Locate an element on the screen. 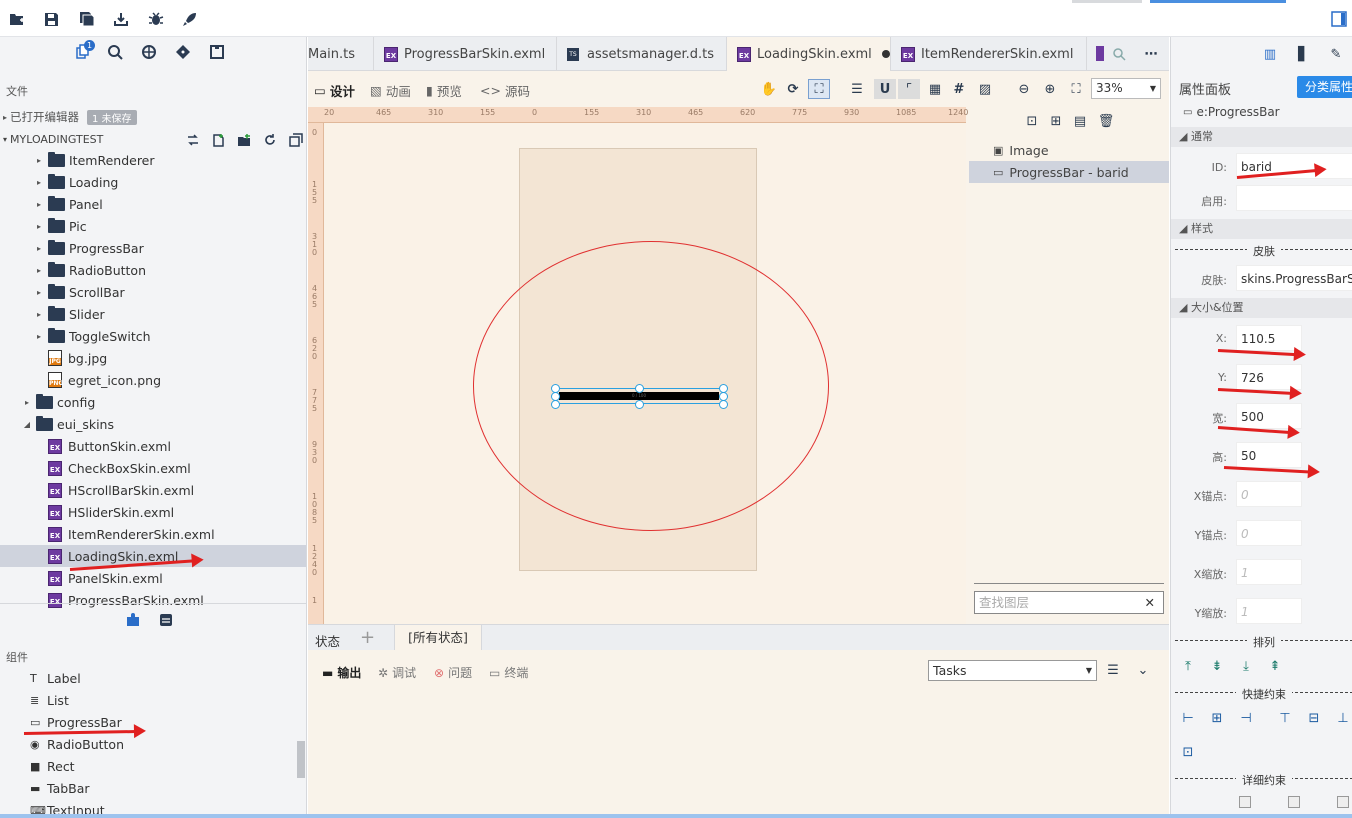  tree-item: ▸ Slider is located at coordinates (153, 314).